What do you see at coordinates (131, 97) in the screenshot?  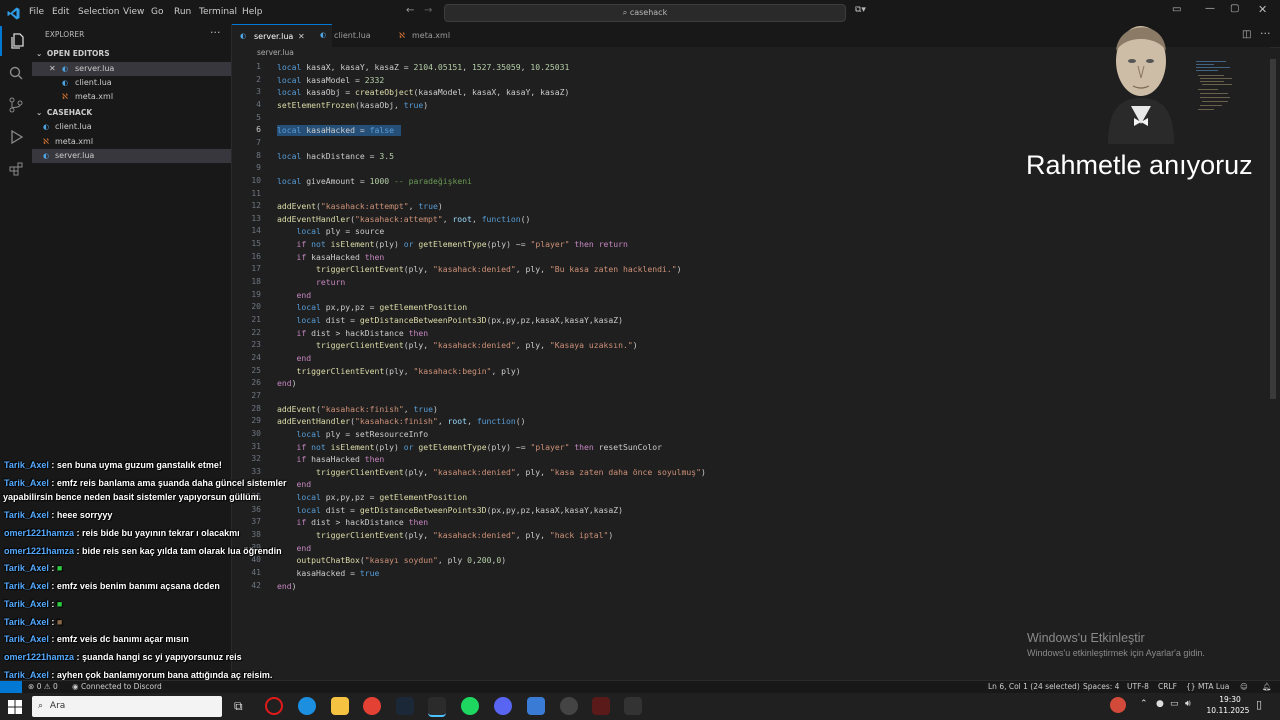 I see `open-editor-meta-xml: ℵ meta.xml` at bounding box center [131, 97].